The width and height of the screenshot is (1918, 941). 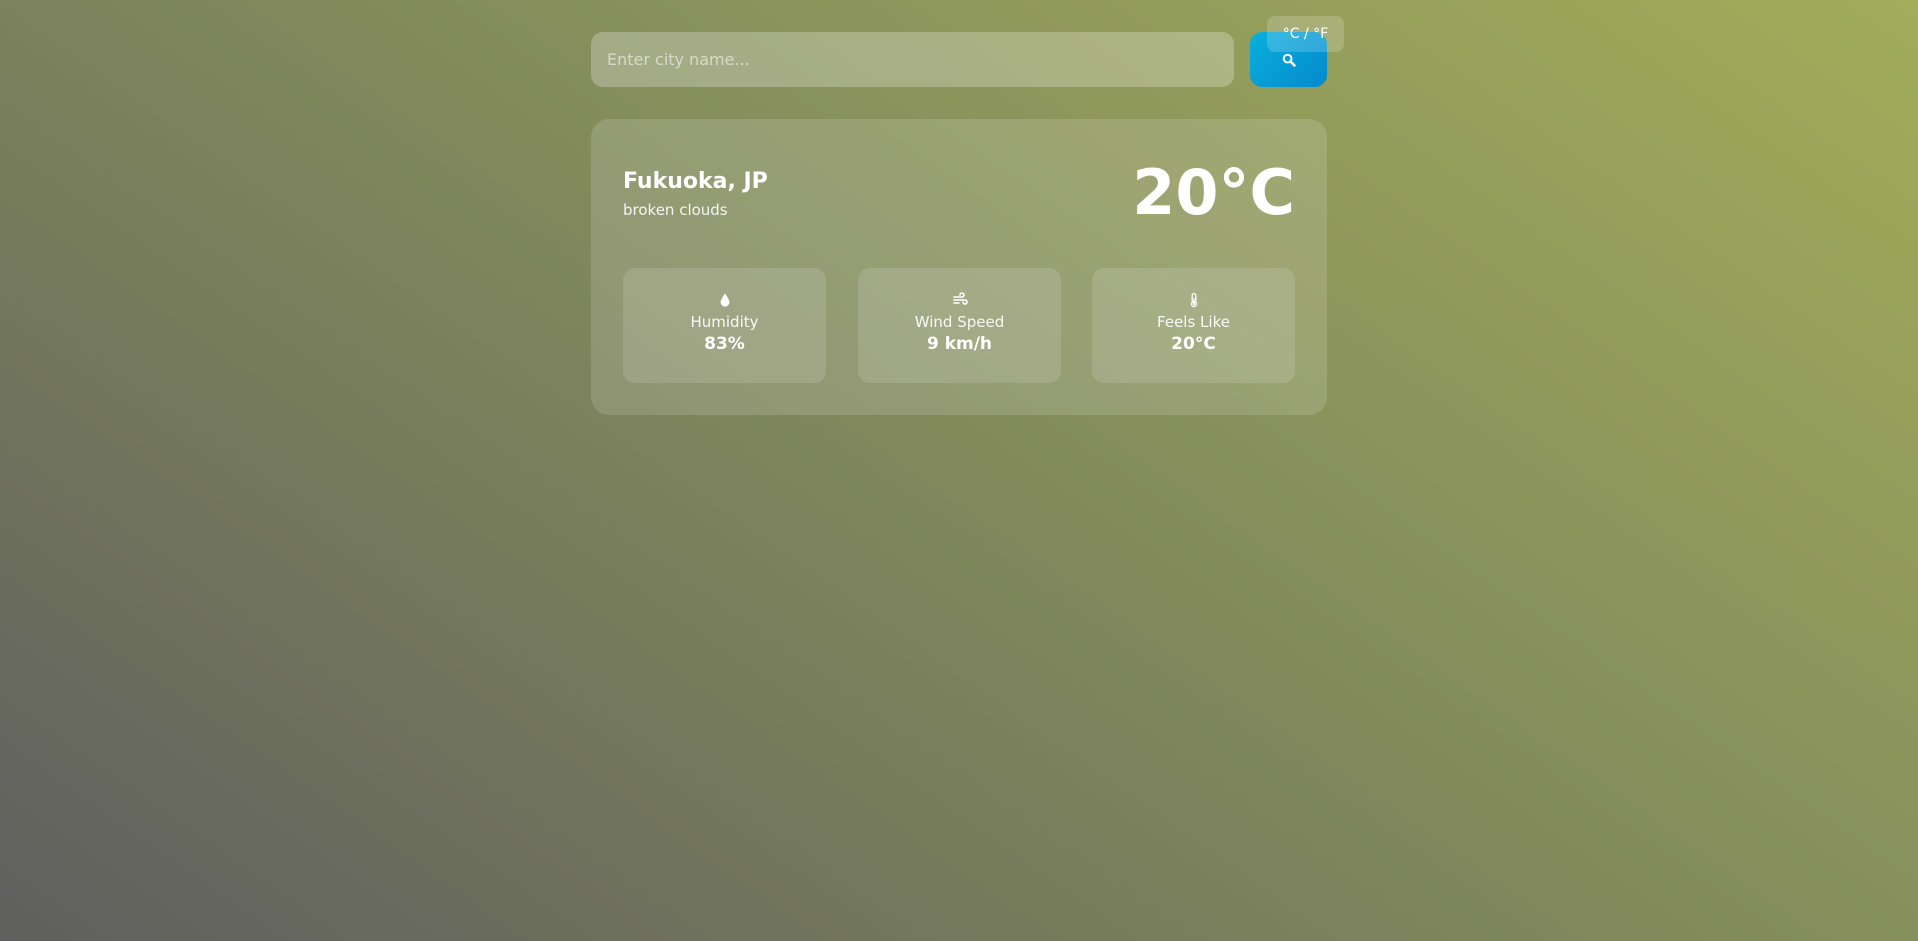 I want to click on stat-label: Wind Speed, so click(x=959, y=322).